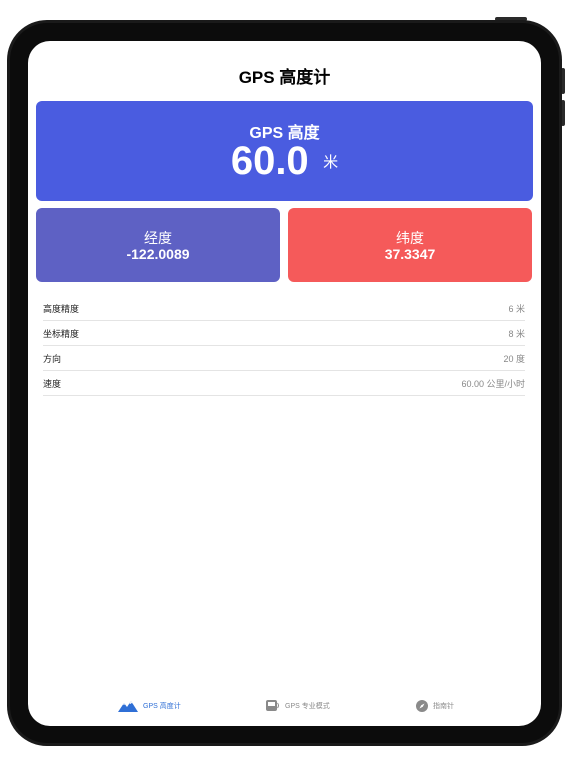 The width and height of the screenshot is (576, 768). I want to click on longitude-card: 经度 -122.0089, so click(158, 245).